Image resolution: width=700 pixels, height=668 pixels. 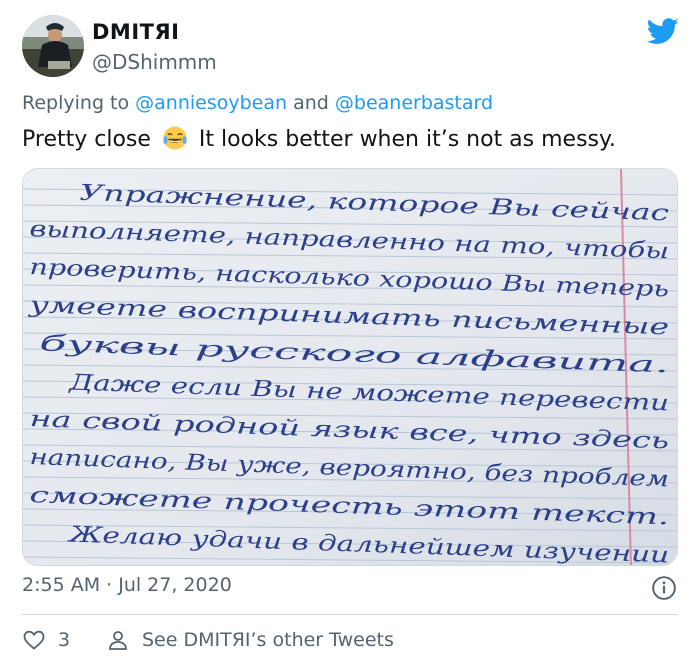 I want to click on author-display-name: DMITЯI, so click(x=135, y=32).